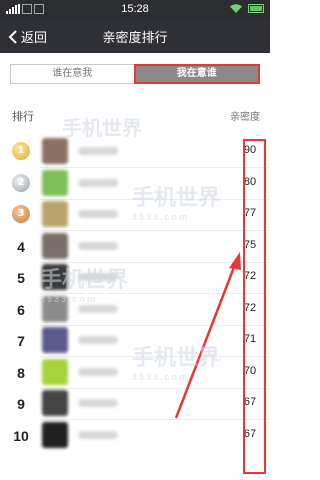 The image size is (320, 480). What do you see at coordinates (135, 152) in the screenshot?
I see `ranking-row: 1 90` at bounding box center [135, 152].